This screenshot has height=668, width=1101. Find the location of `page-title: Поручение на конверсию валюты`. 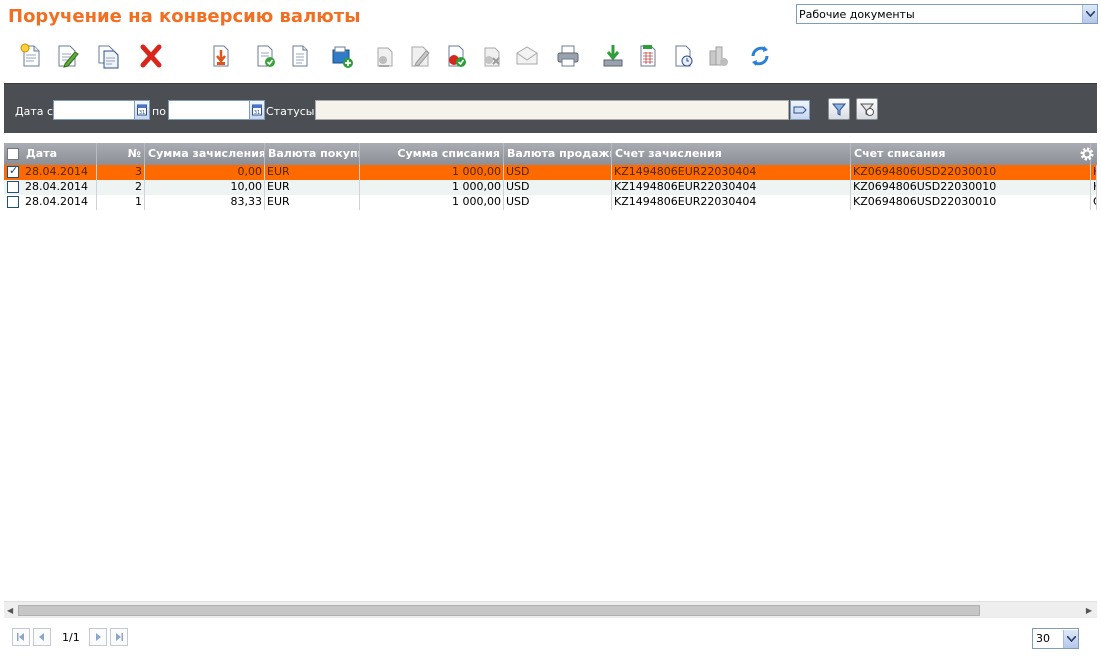

page-title: Поручение на конверсию валюты is located at coordinates (184, 16).